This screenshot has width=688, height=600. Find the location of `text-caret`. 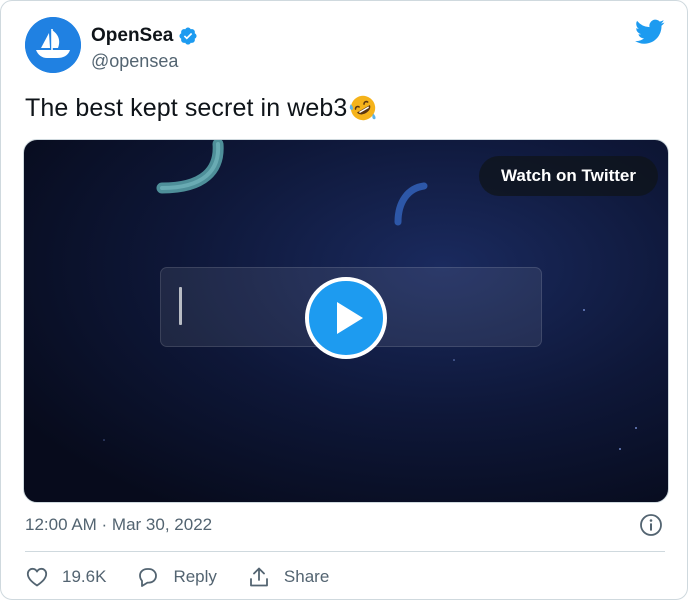

text-caret is located at coordinates (180, 306).